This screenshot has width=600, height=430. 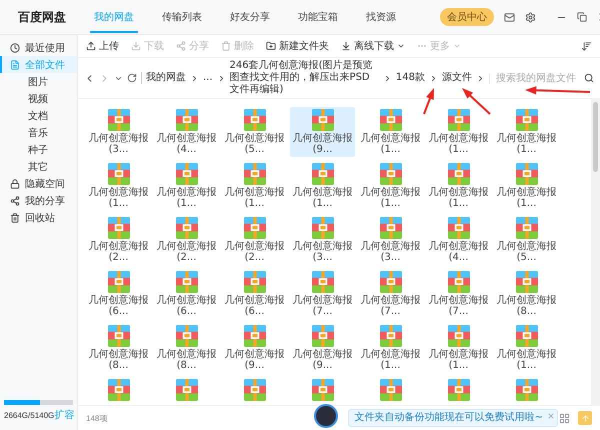 I want to click on sidebar-subitem: 种子, so click(x=38, y=149).